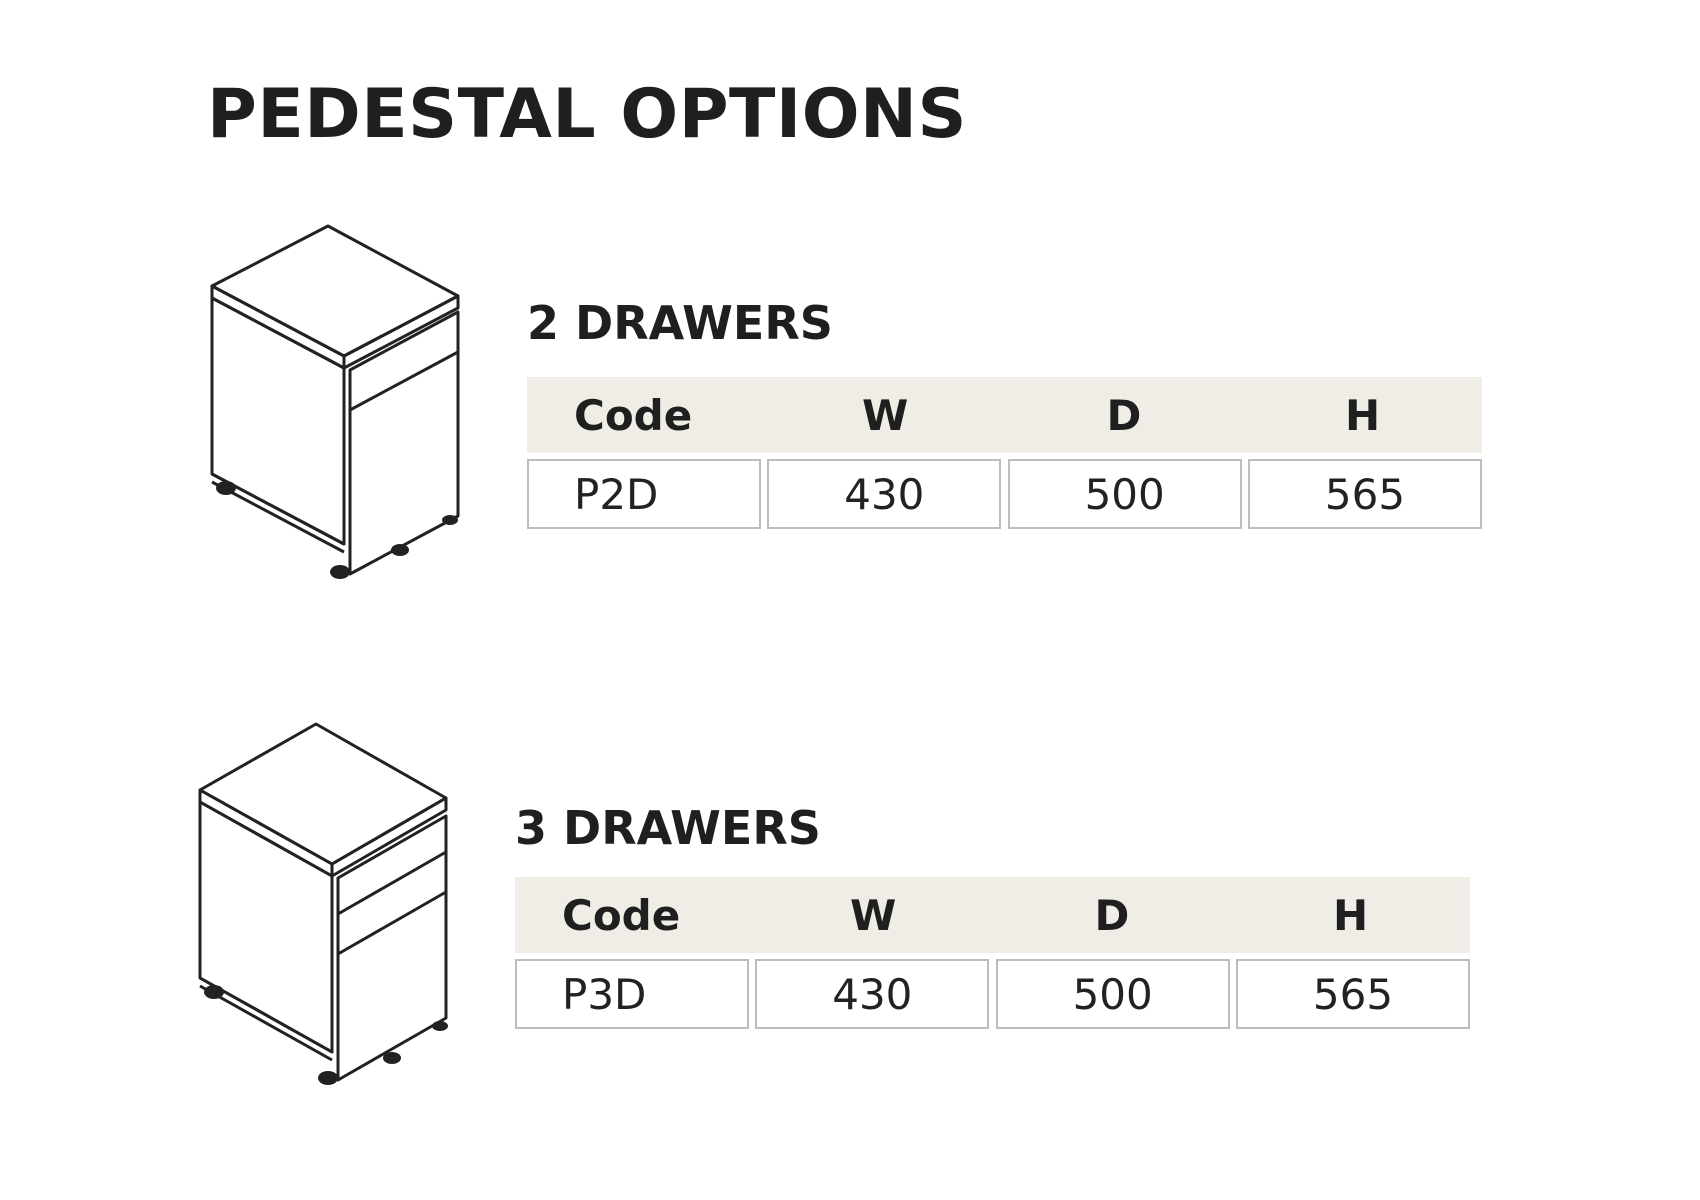 Image resolution: width=1700 pixels, height=1200 pixels. Describe the element at coordinates (992, 994) in the screenshot. I see `table-row: P3D 430 500 565` at that location.